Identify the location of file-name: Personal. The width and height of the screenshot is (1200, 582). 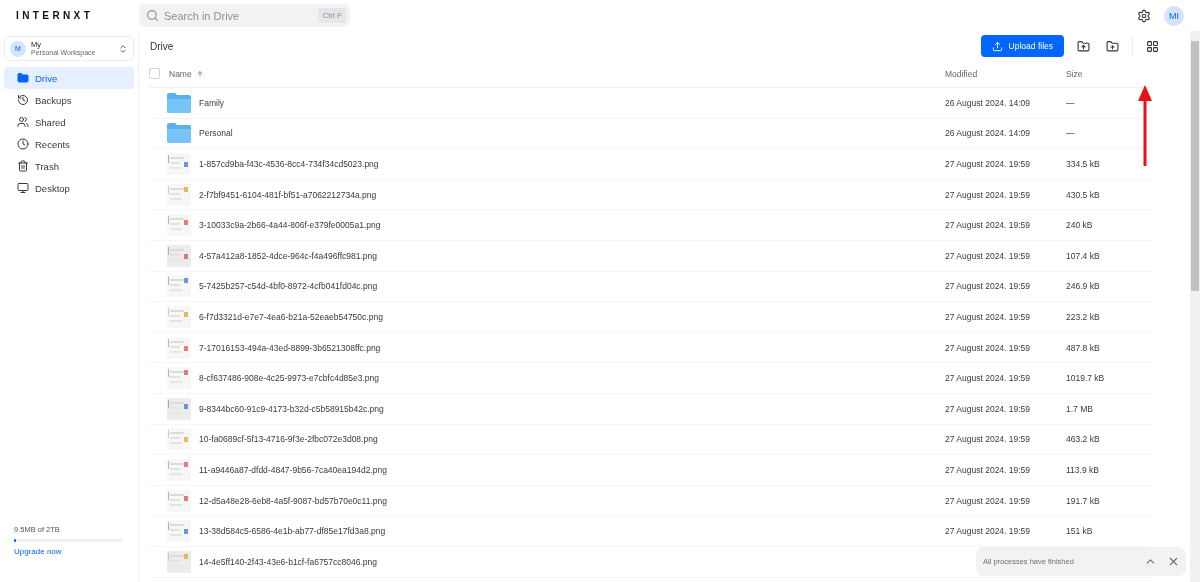
(216, 133).